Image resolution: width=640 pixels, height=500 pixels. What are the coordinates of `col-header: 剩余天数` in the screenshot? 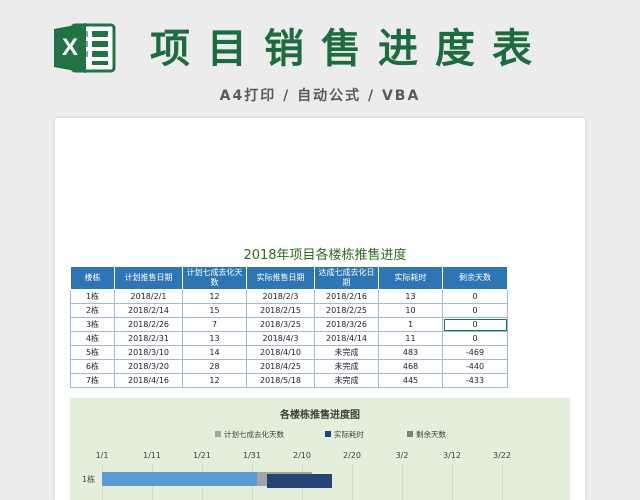 It's located at (475, 278).